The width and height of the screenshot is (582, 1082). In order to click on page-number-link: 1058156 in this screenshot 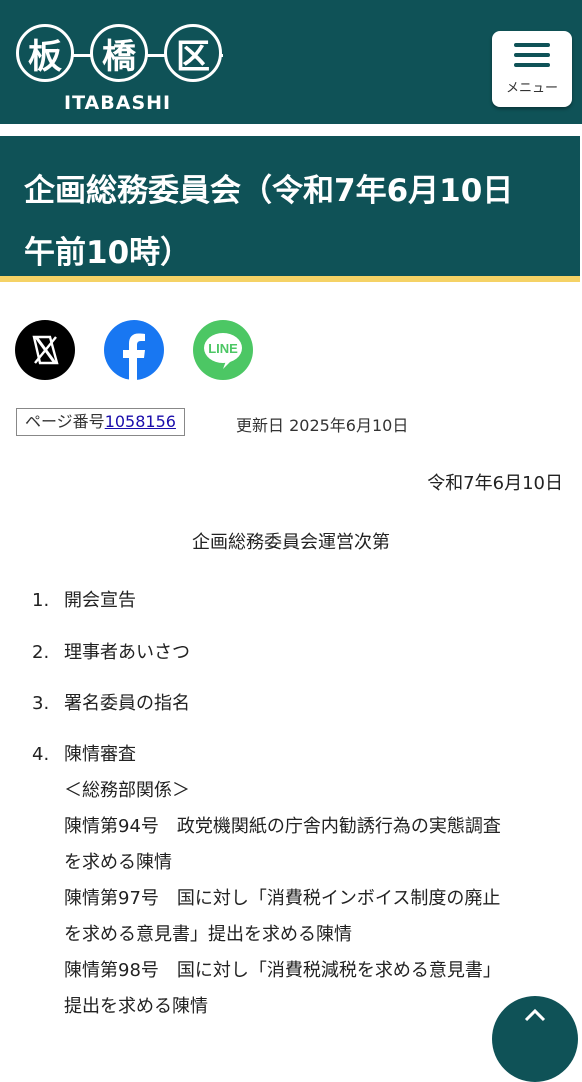, I will do `click(140, 421)`.